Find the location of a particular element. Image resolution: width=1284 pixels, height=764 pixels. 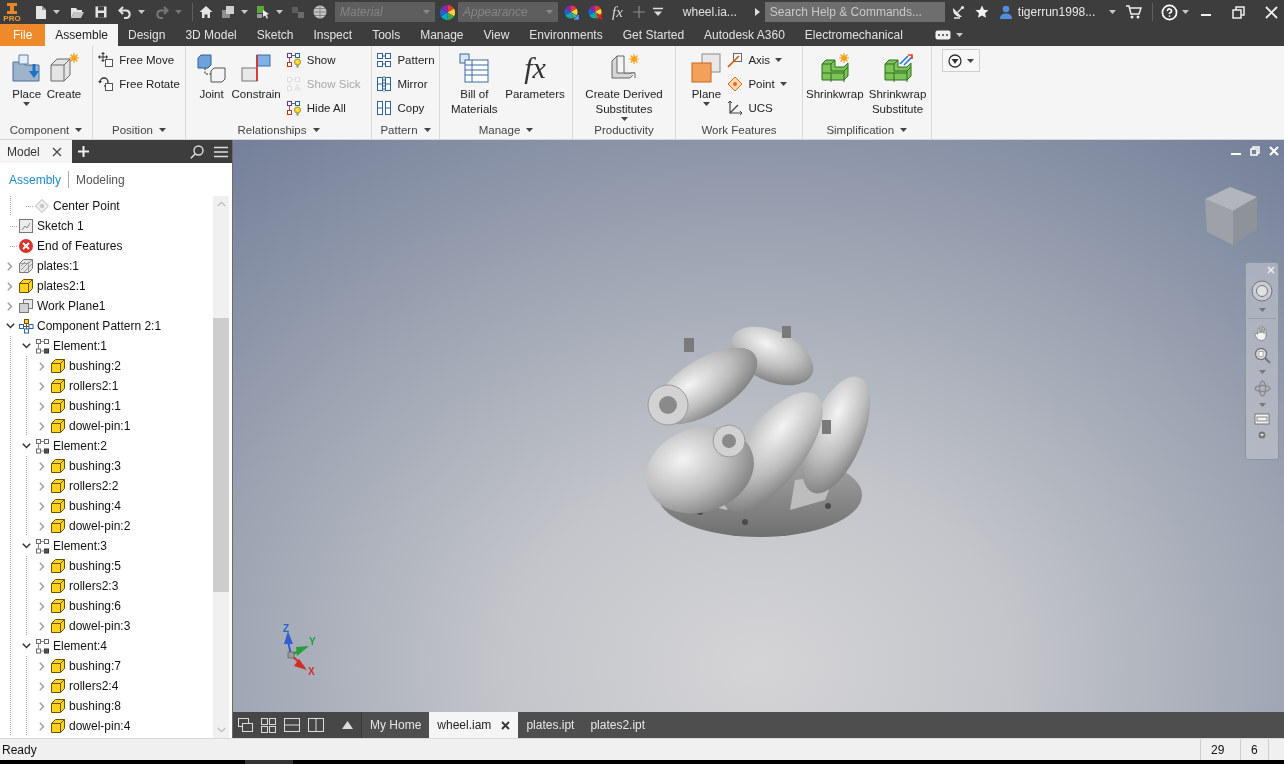

document-tab: plates2.ipt is located at coordinates (618, 725).